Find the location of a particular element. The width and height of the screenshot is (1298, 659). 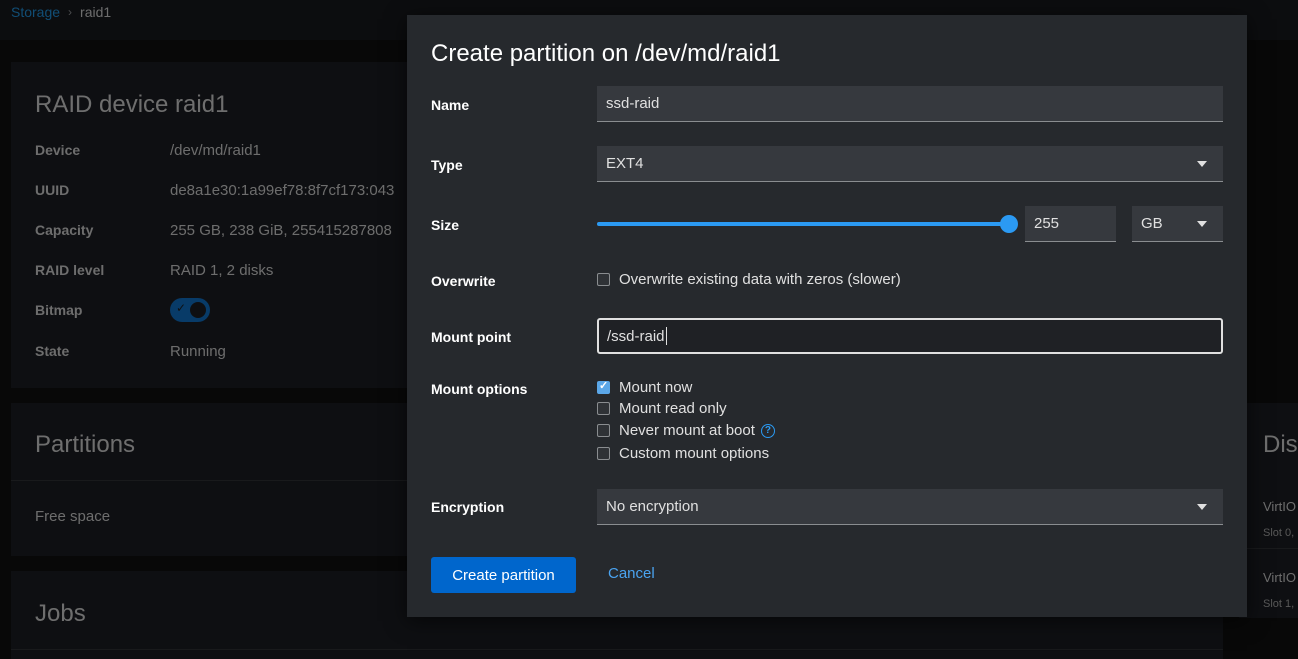

custom-mount-options-checkbox is located at coordinates (603, 453).